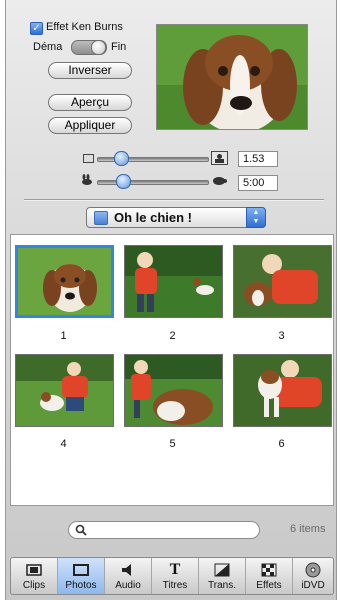 The height and width of the screenshot is (600, 340). I want to click on photo-caption: 4, so click(63, 444).